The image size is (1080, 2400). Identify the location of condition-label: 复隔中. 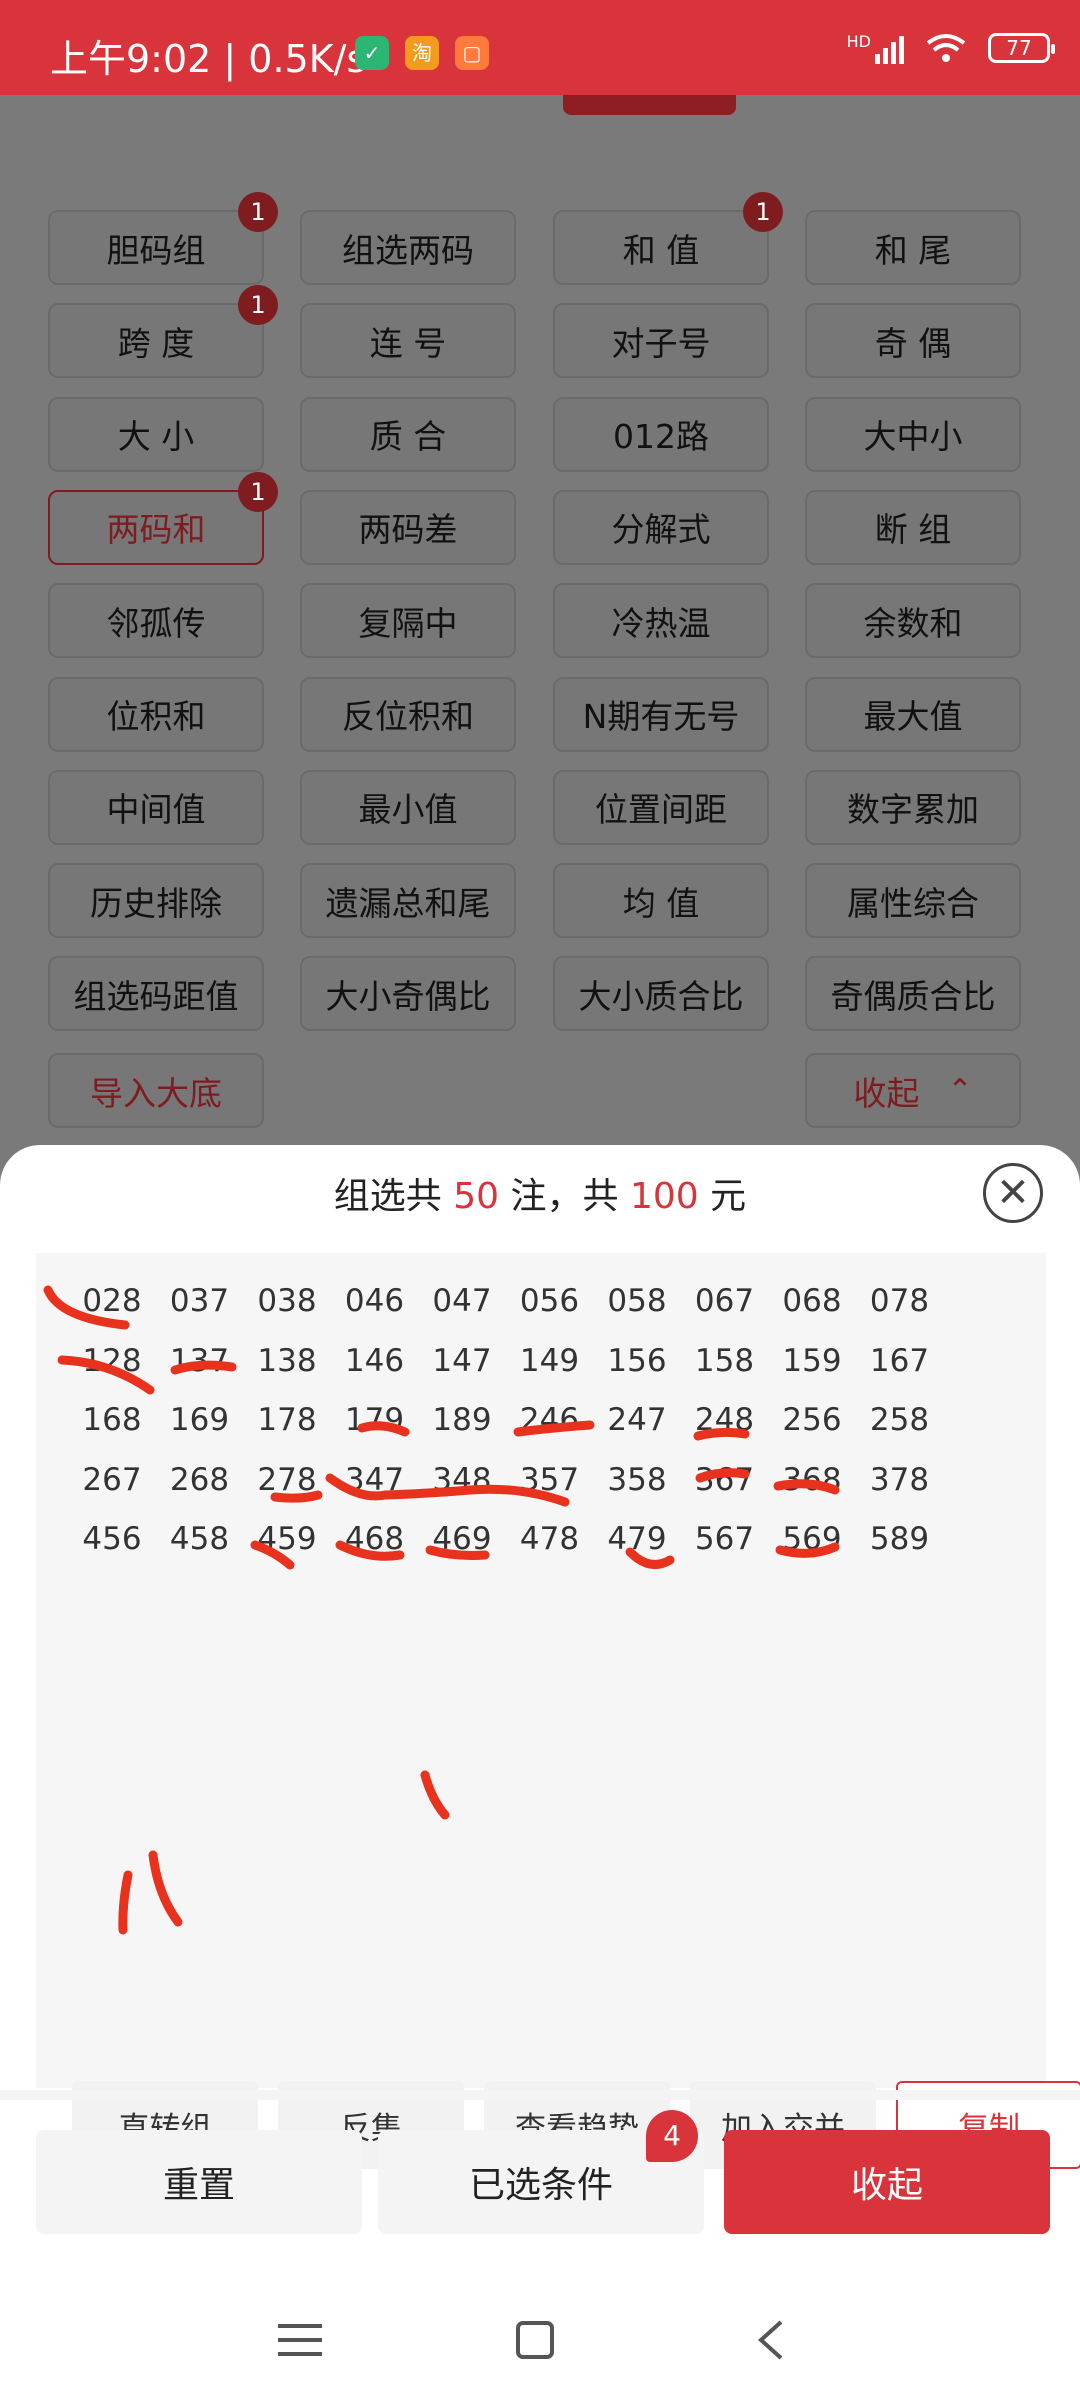
(408, 623).